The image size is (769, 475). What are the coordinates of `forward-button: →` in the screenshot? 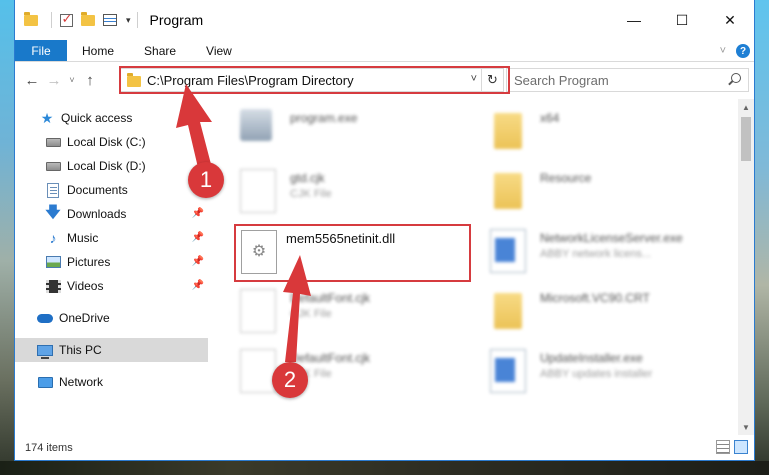 It's located at (54, 80).